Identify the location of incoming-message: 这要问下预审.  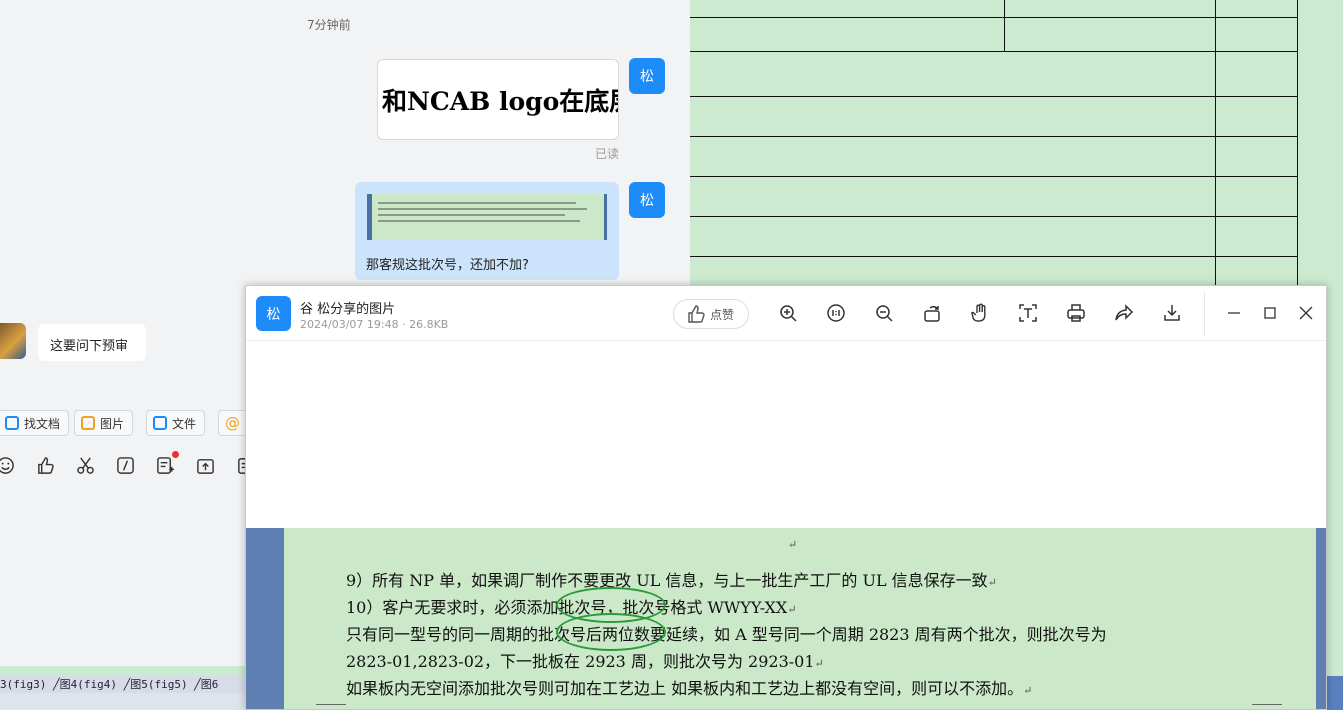
(92, 342).